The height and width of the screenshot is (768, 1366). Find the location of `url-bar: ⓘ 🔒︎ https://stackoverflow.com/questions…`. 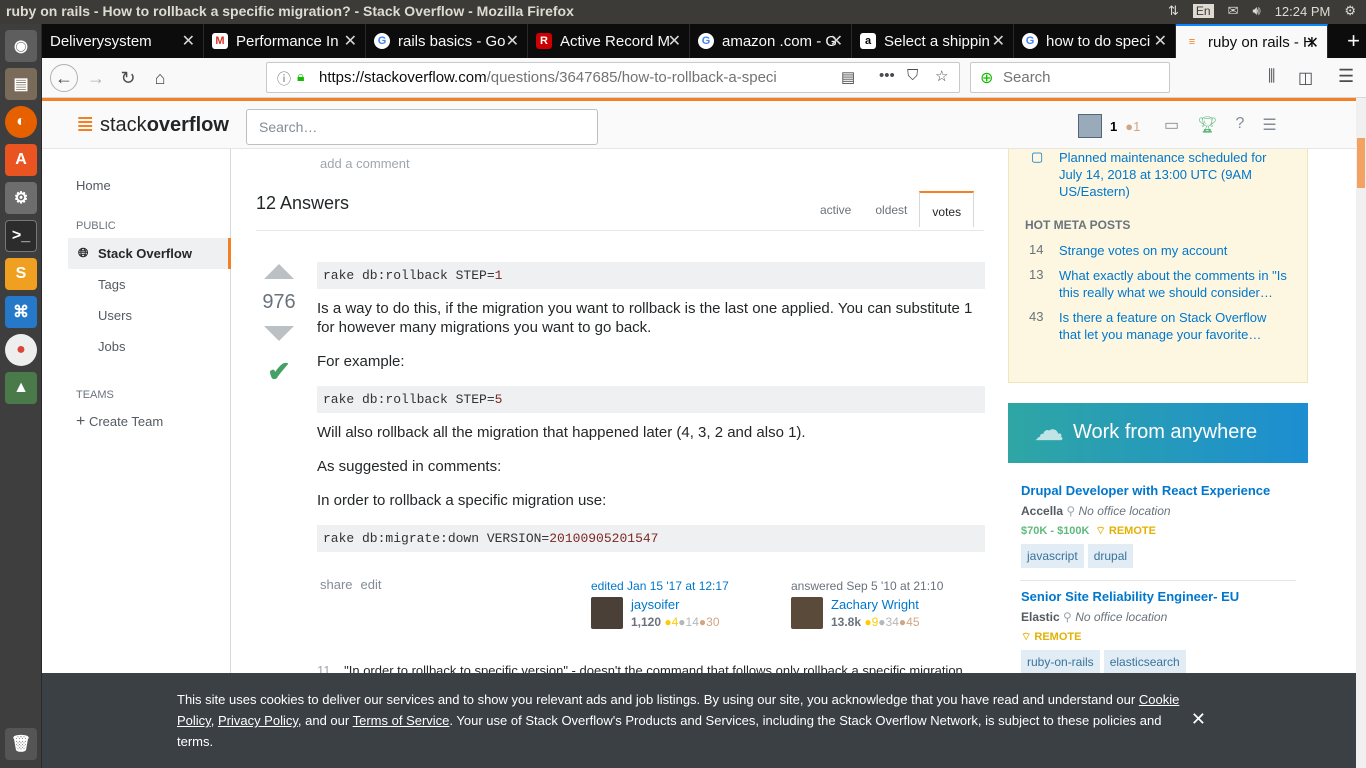

url-bar: ⓘ 🔒︎ https://stackoverflow.com/questions… is located at coordinates (613, 77).